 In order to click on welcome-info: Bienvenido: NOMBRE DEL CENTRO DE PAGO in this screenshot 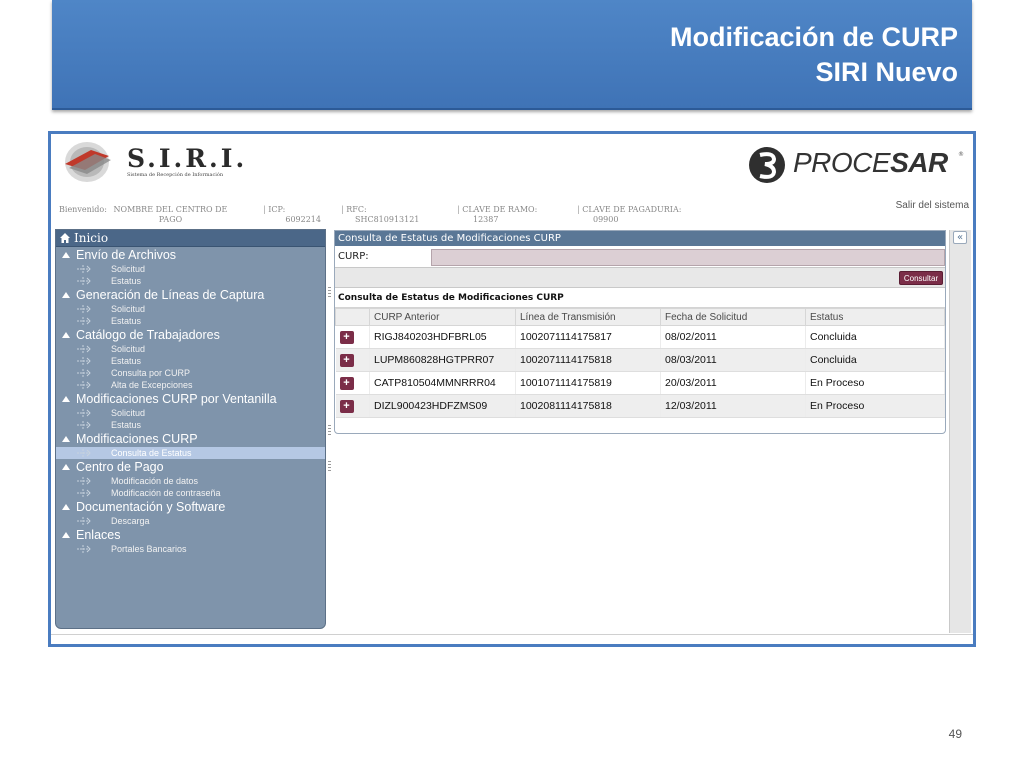, I will do `click(145, 215)`.